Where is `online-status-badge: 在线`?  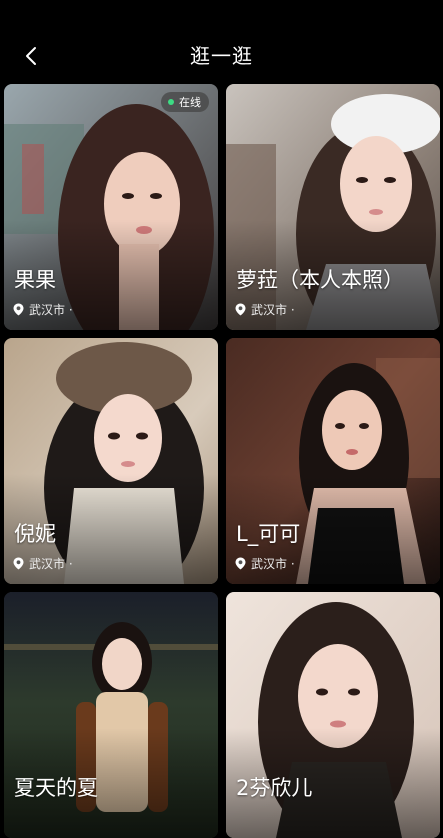 online-status-badge: 在线 is located at coordinates (185, 102).